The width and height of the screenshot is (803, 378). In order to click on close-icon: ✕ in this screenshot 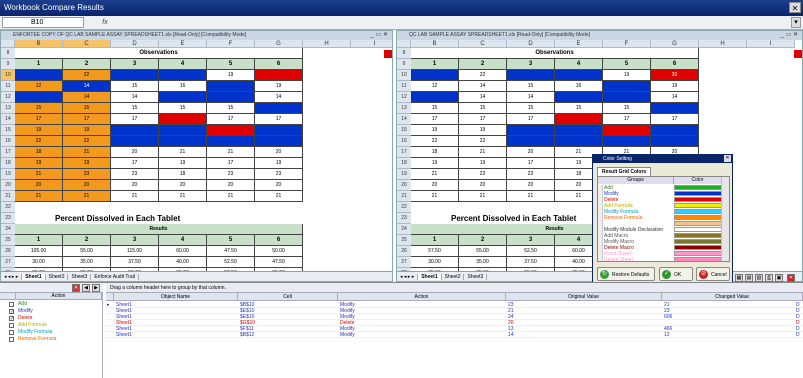, I will do `click(795, 7)`.